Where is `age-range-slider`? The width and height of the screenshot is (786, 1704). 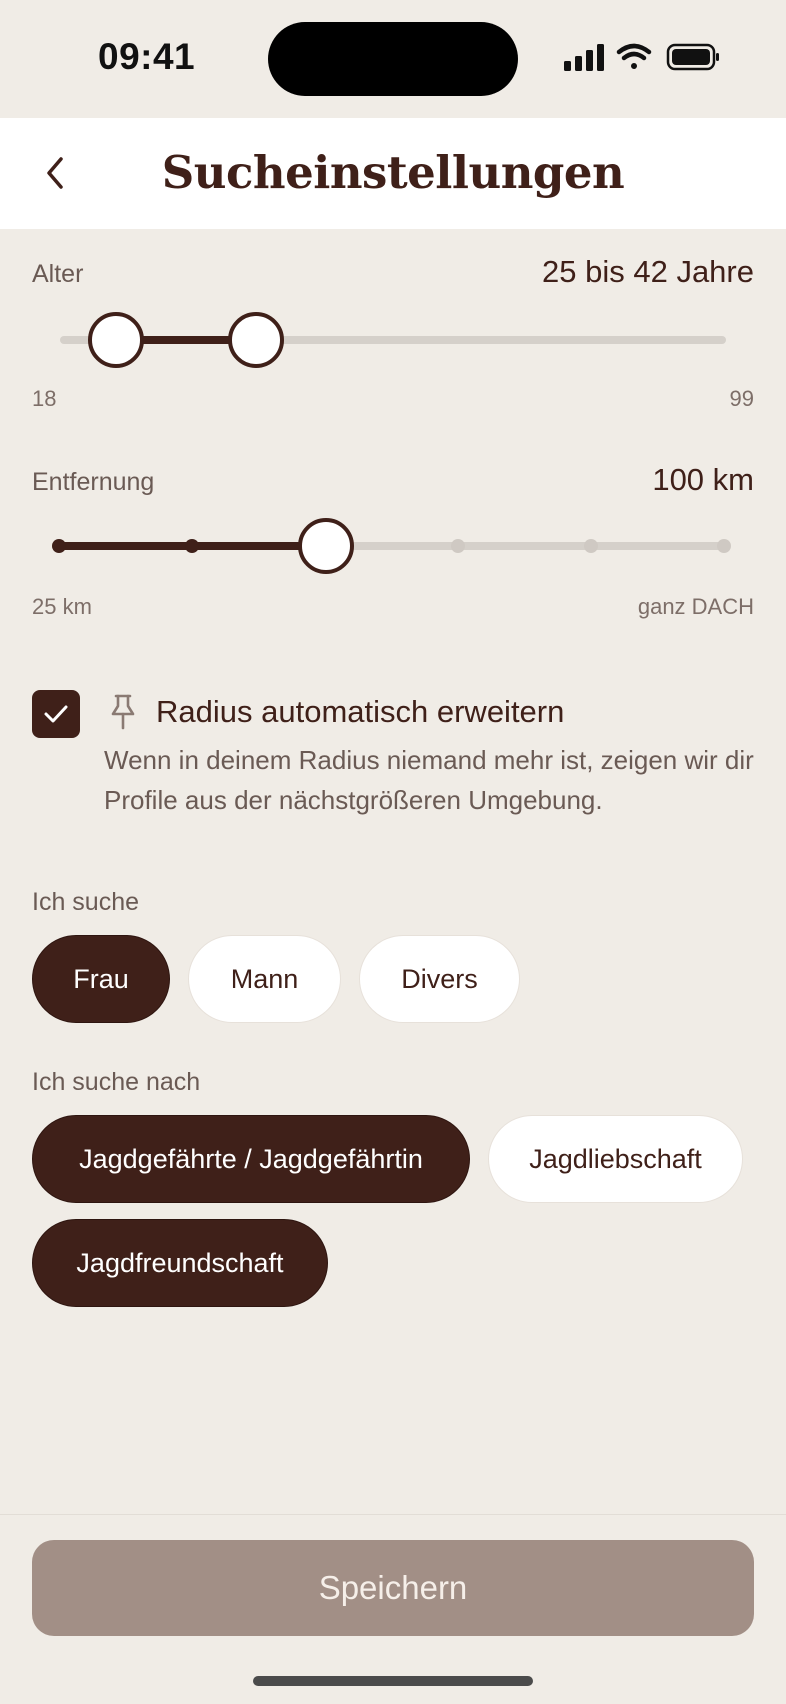
age-range-slider is located at coordinates (393, 340).